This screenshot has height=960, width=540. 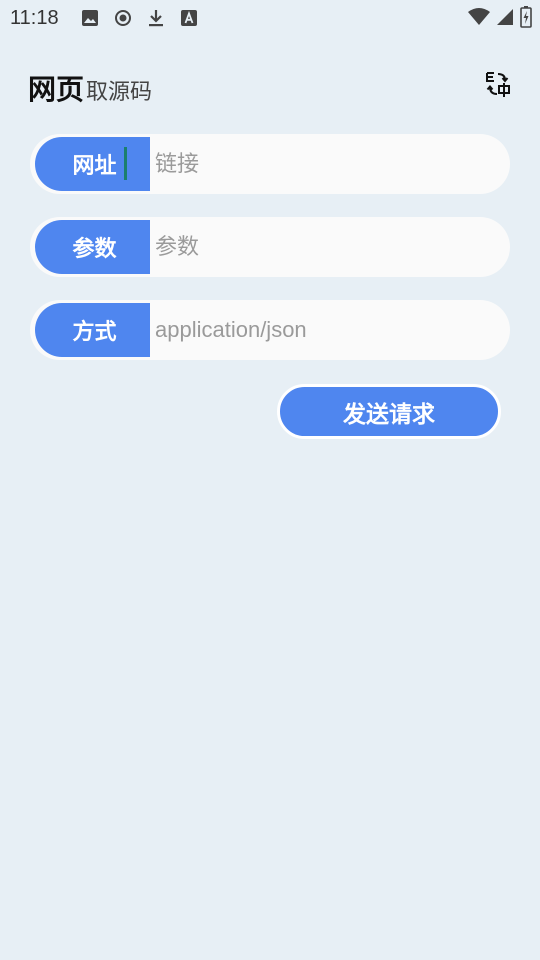 What do you see at coordinates (34, 18) in the screenshot?
I see `status-time: 11:18` at bounding box center [34, 18].